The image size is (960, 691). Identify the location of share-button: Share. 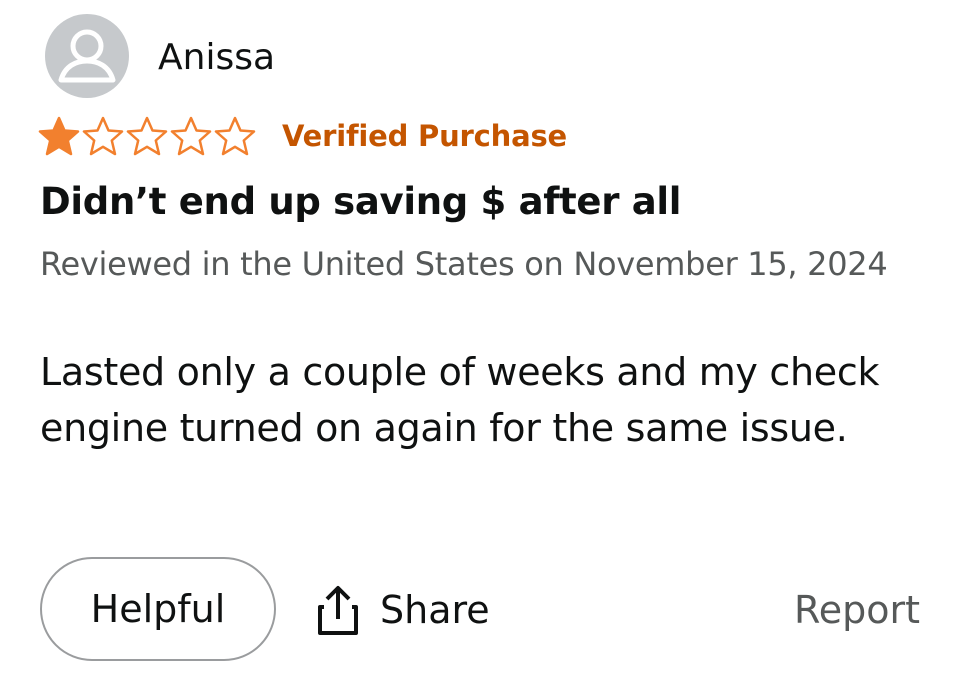
(403, 610).